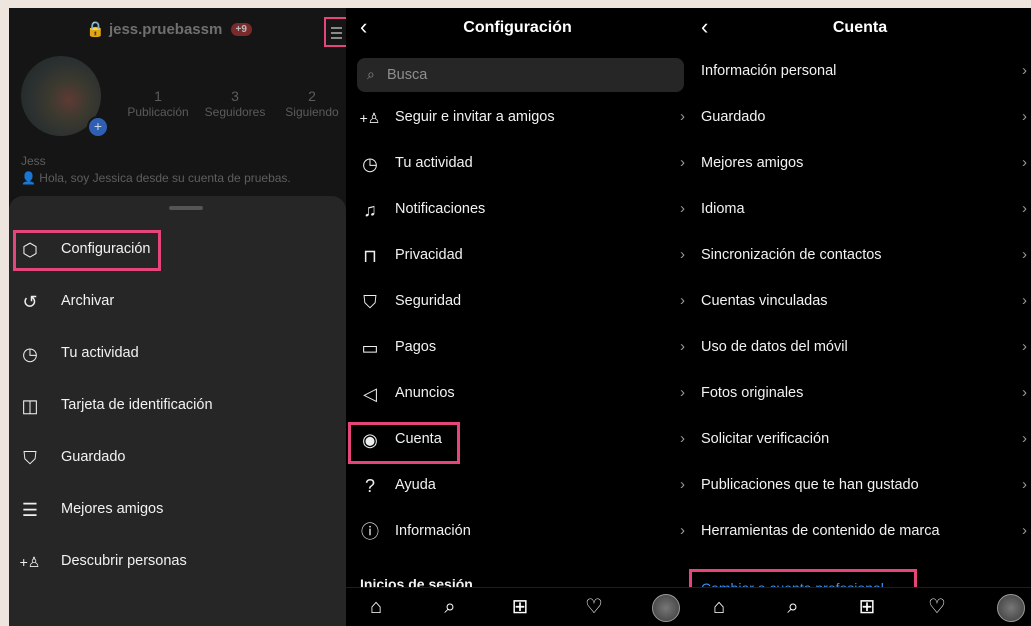 The image size is (1031, 626). I want to click on settings-item-payments: ▭ Pagos ›, so click(517, 348).